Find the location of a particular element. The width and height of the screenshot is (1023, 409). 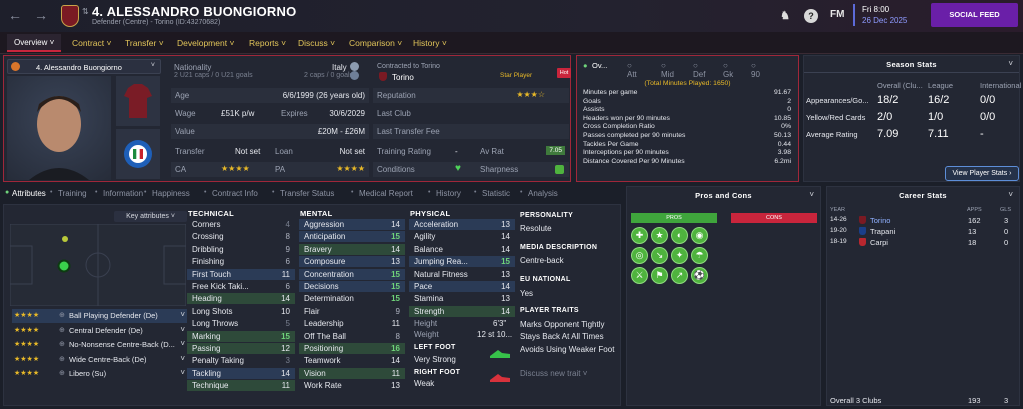

attribute-row: Tackling 14 is located at coordinates (241, 373).